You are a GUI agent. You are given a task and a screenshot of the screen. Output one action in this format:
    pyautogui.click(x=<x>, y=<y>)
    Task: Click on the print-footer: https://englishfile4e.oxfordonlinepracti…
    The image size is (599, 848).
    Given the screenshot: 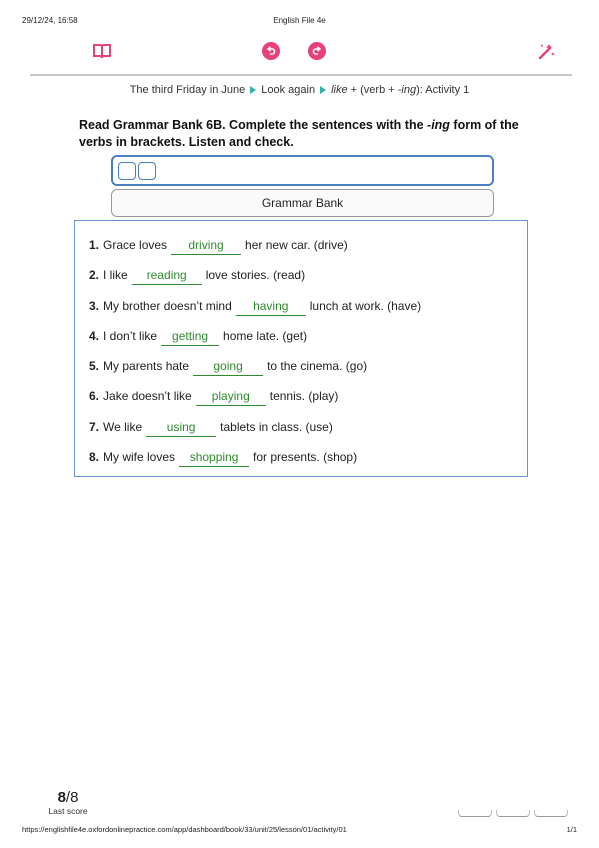 What is the action you would take?
    pyautogui.click(x=299, y=829)
    